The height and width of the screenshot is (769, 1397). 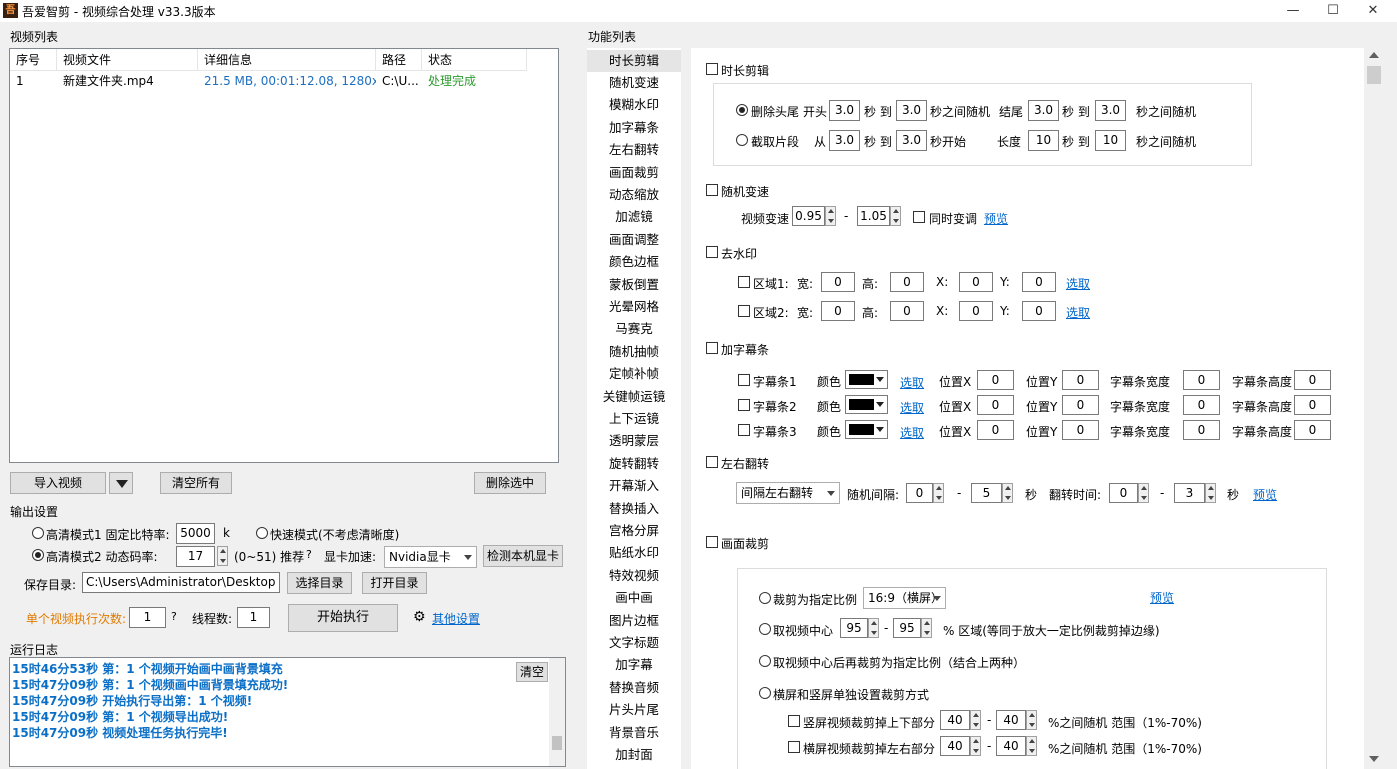 I want to click on feature-item: 文字标题, so click(x=634, y=643).